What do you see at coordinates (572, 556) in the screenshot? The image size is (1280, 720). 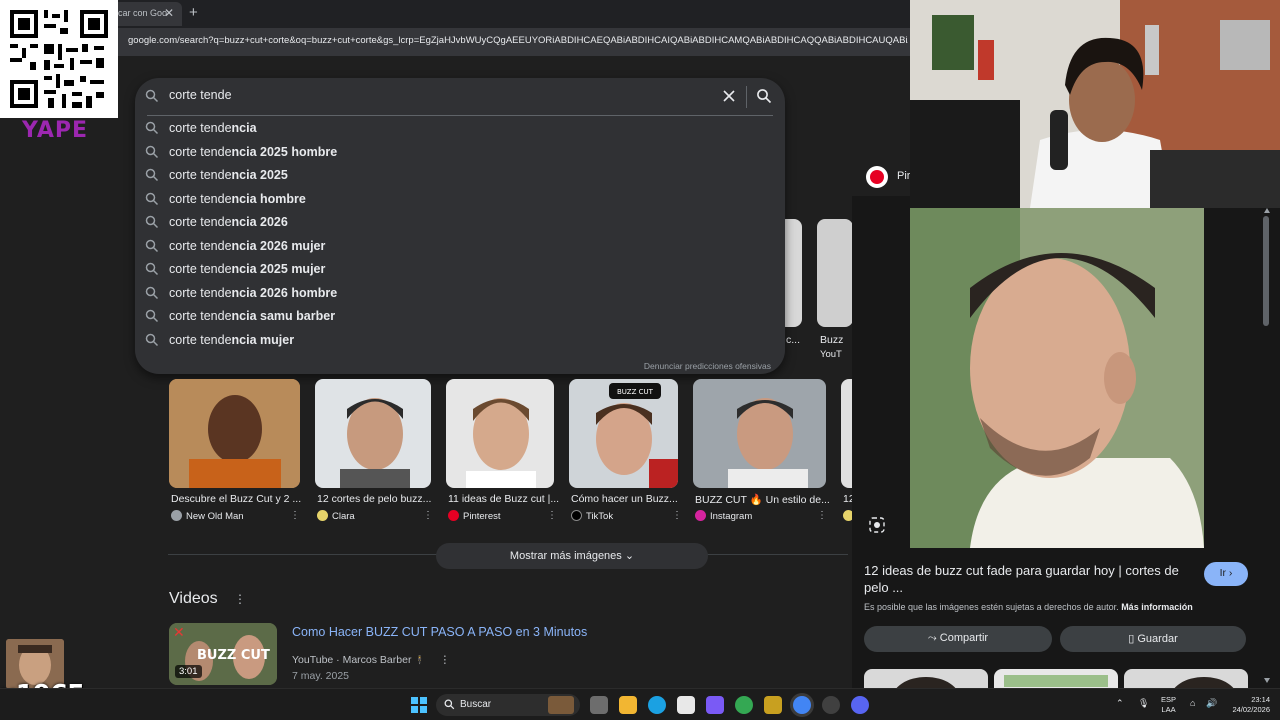 I see `show-more-images-button: Mostrar más imágenes ⌄` at bounding box center [572, 556].